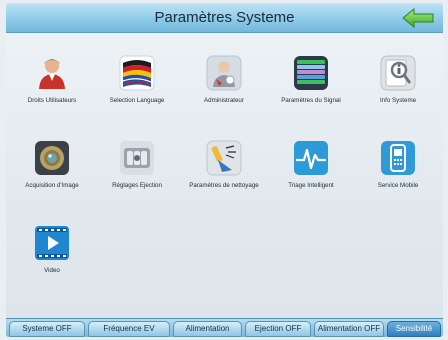  Describe the element at coordinates (52, 74) in the screenshot. I see `user-icon` at that location.